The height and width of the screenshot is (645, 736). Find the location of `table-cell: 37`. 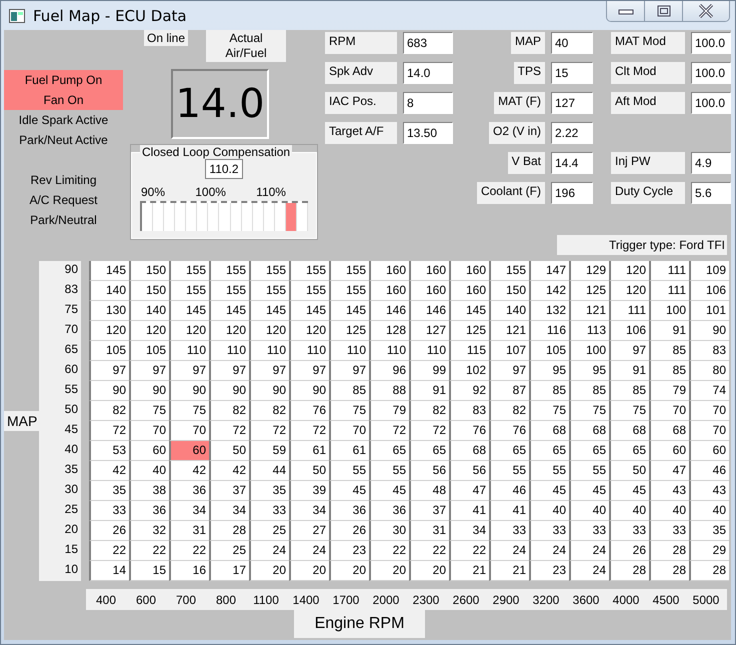

table-cell: 37 is located at coordinates (429, 511).